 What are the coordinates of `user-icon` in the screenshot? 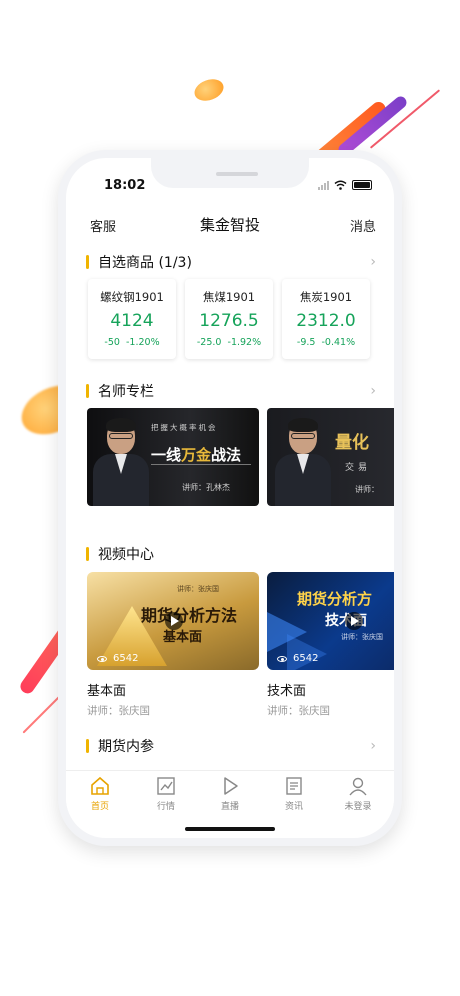 It's located at (358, 786).